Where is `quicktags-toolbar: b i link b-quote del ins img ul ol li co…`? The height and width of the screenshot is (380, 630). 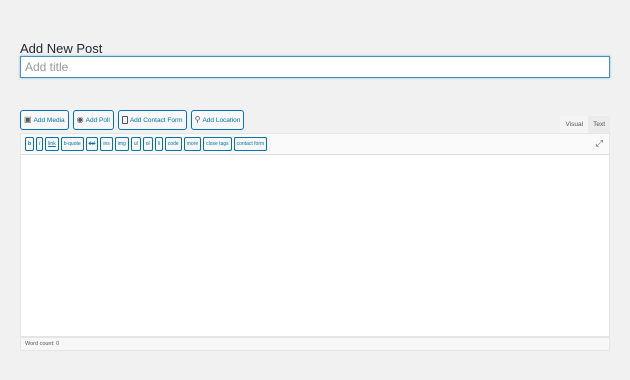
quicktags-toolbar: b i link b-quote del ins img ul ol li co… is located at coordinates (315, 144).